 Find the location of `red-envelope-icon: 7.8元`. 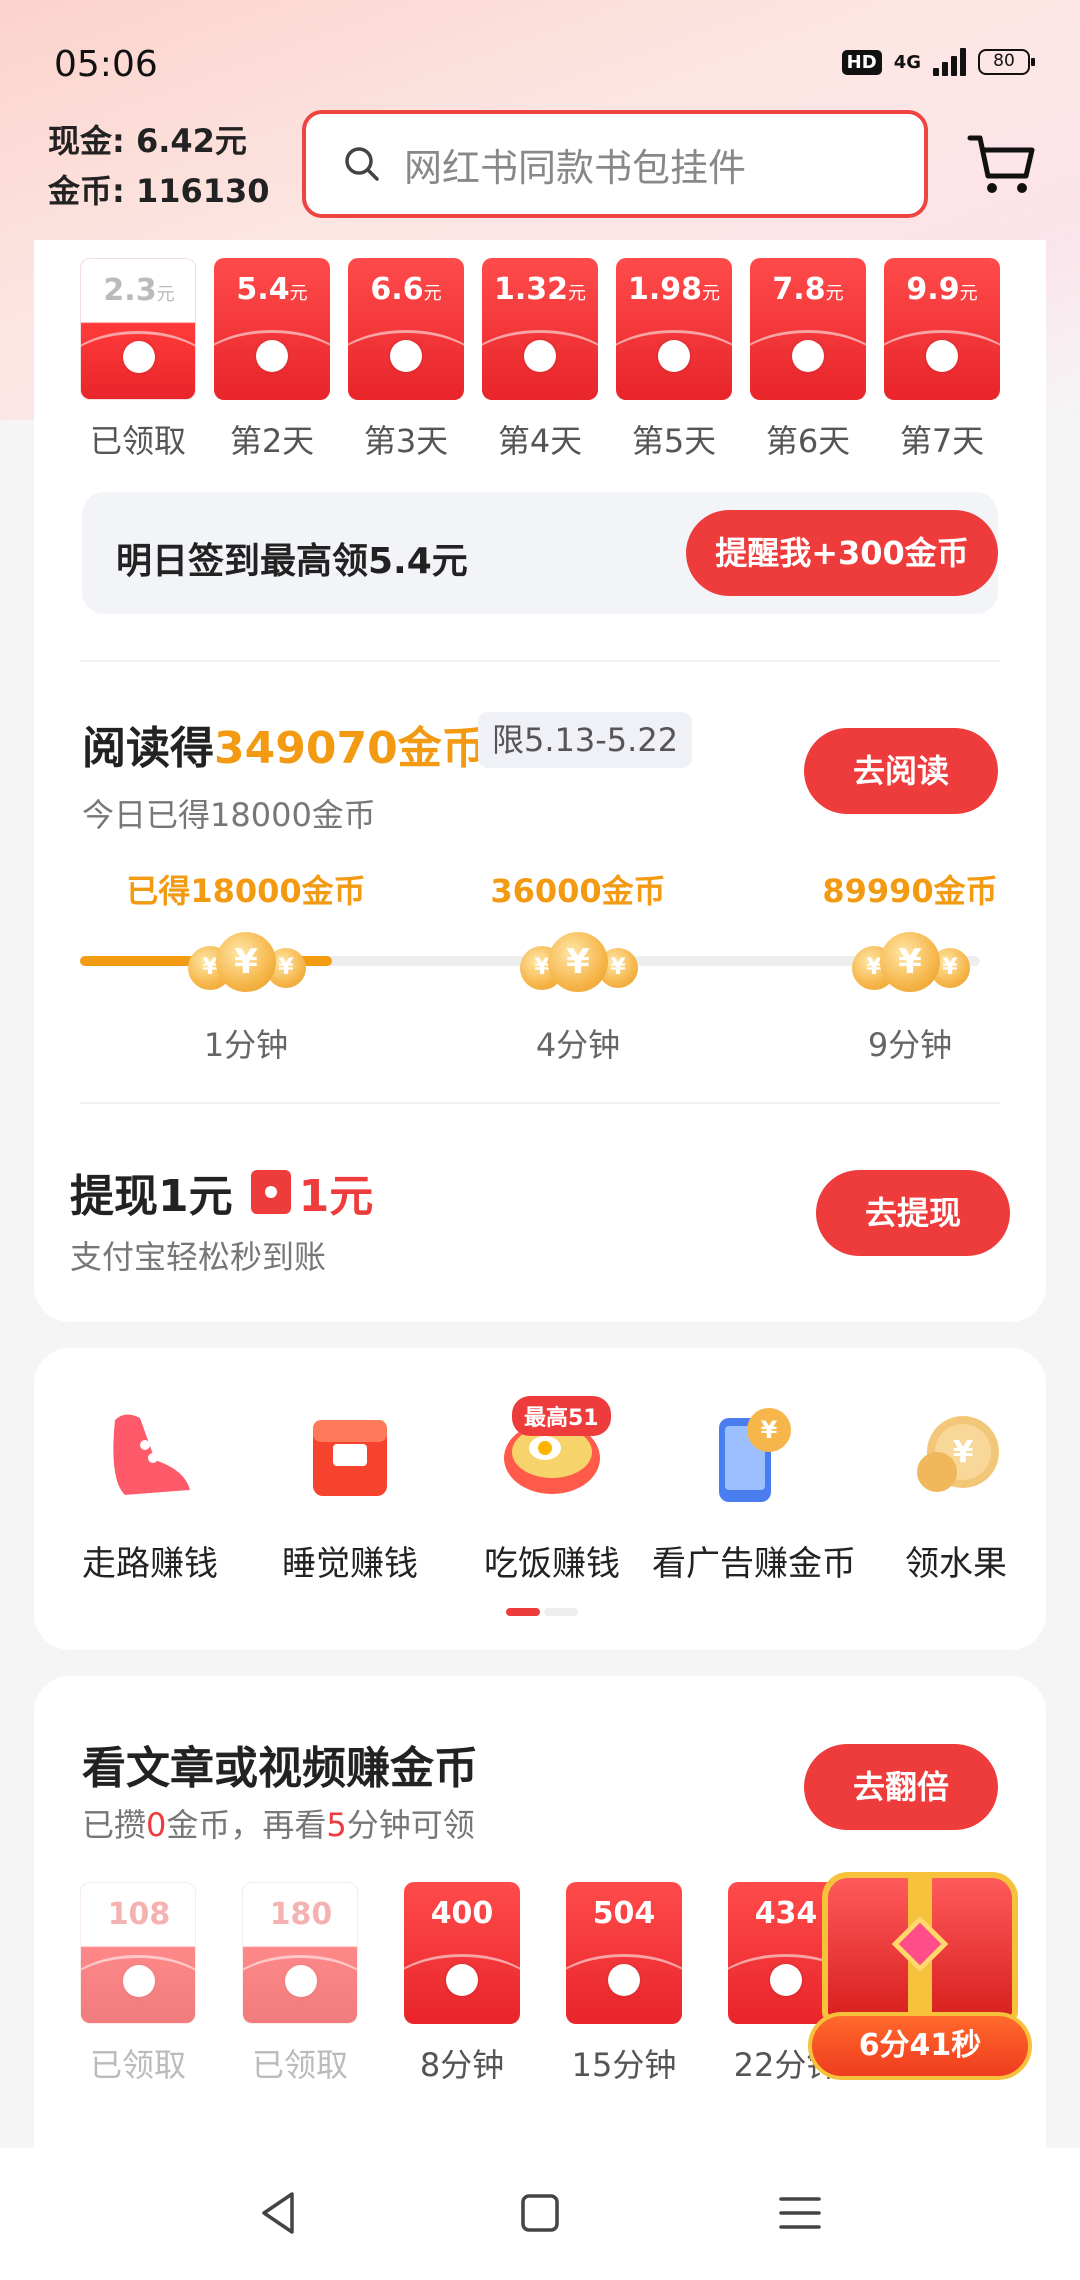

red-envelope-icon: 7.8元 is located at coordinates (808, 329).